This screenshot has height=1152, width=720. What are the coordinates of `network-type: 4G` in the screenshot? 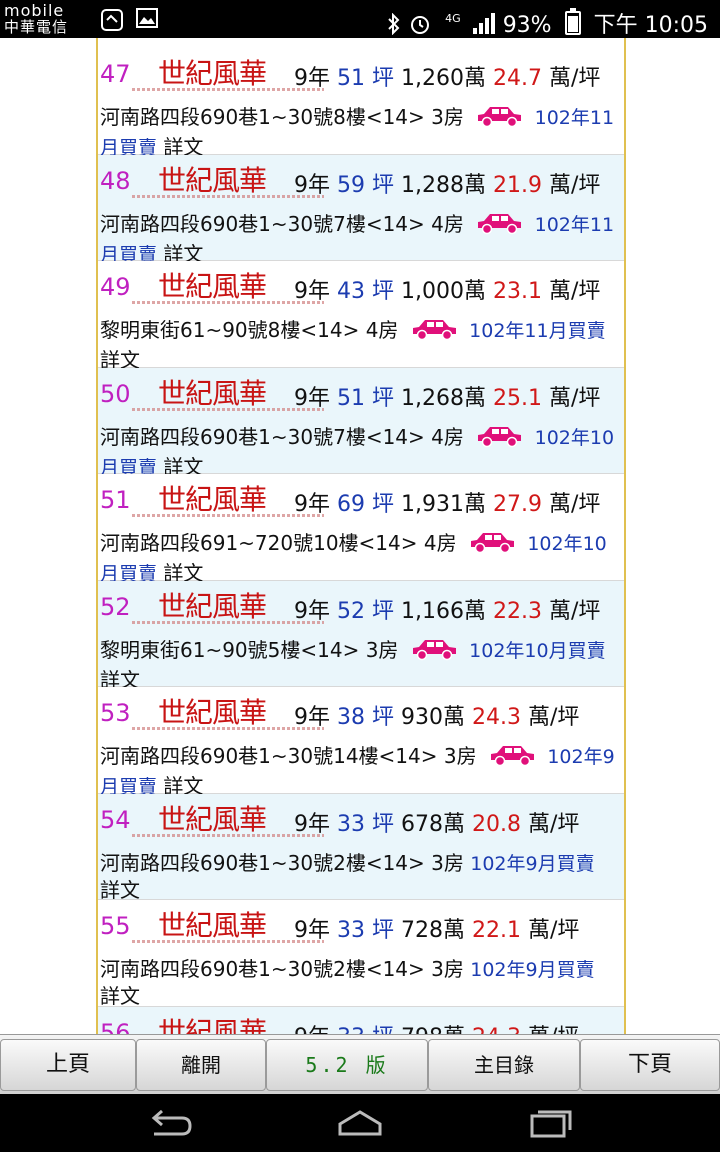 It's located at (453, 18).